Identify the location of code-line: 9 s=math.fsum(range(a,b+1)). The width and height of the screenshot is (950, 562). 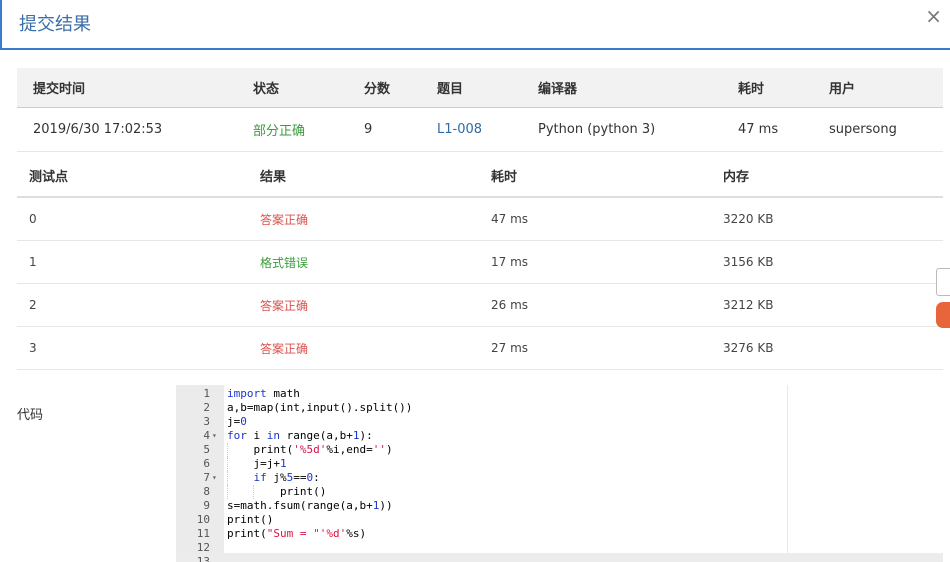
(559, 506).